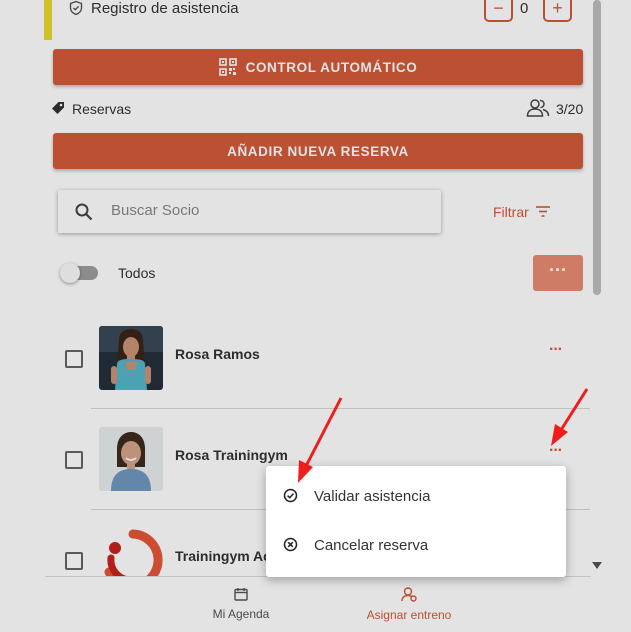 The width and height of the screenshot is (631, 632). Describe the element at coordinates (443, 435) in the screenshot. I see `annotation-arrows` at that location.